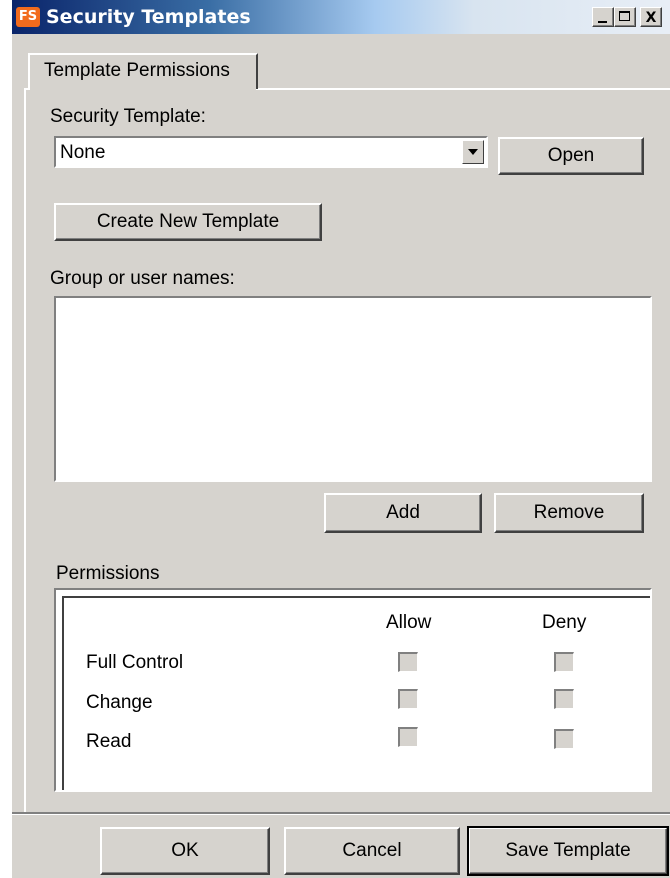 The image size is (670, 878). I want to click on close-button: X, so click(651, 17).